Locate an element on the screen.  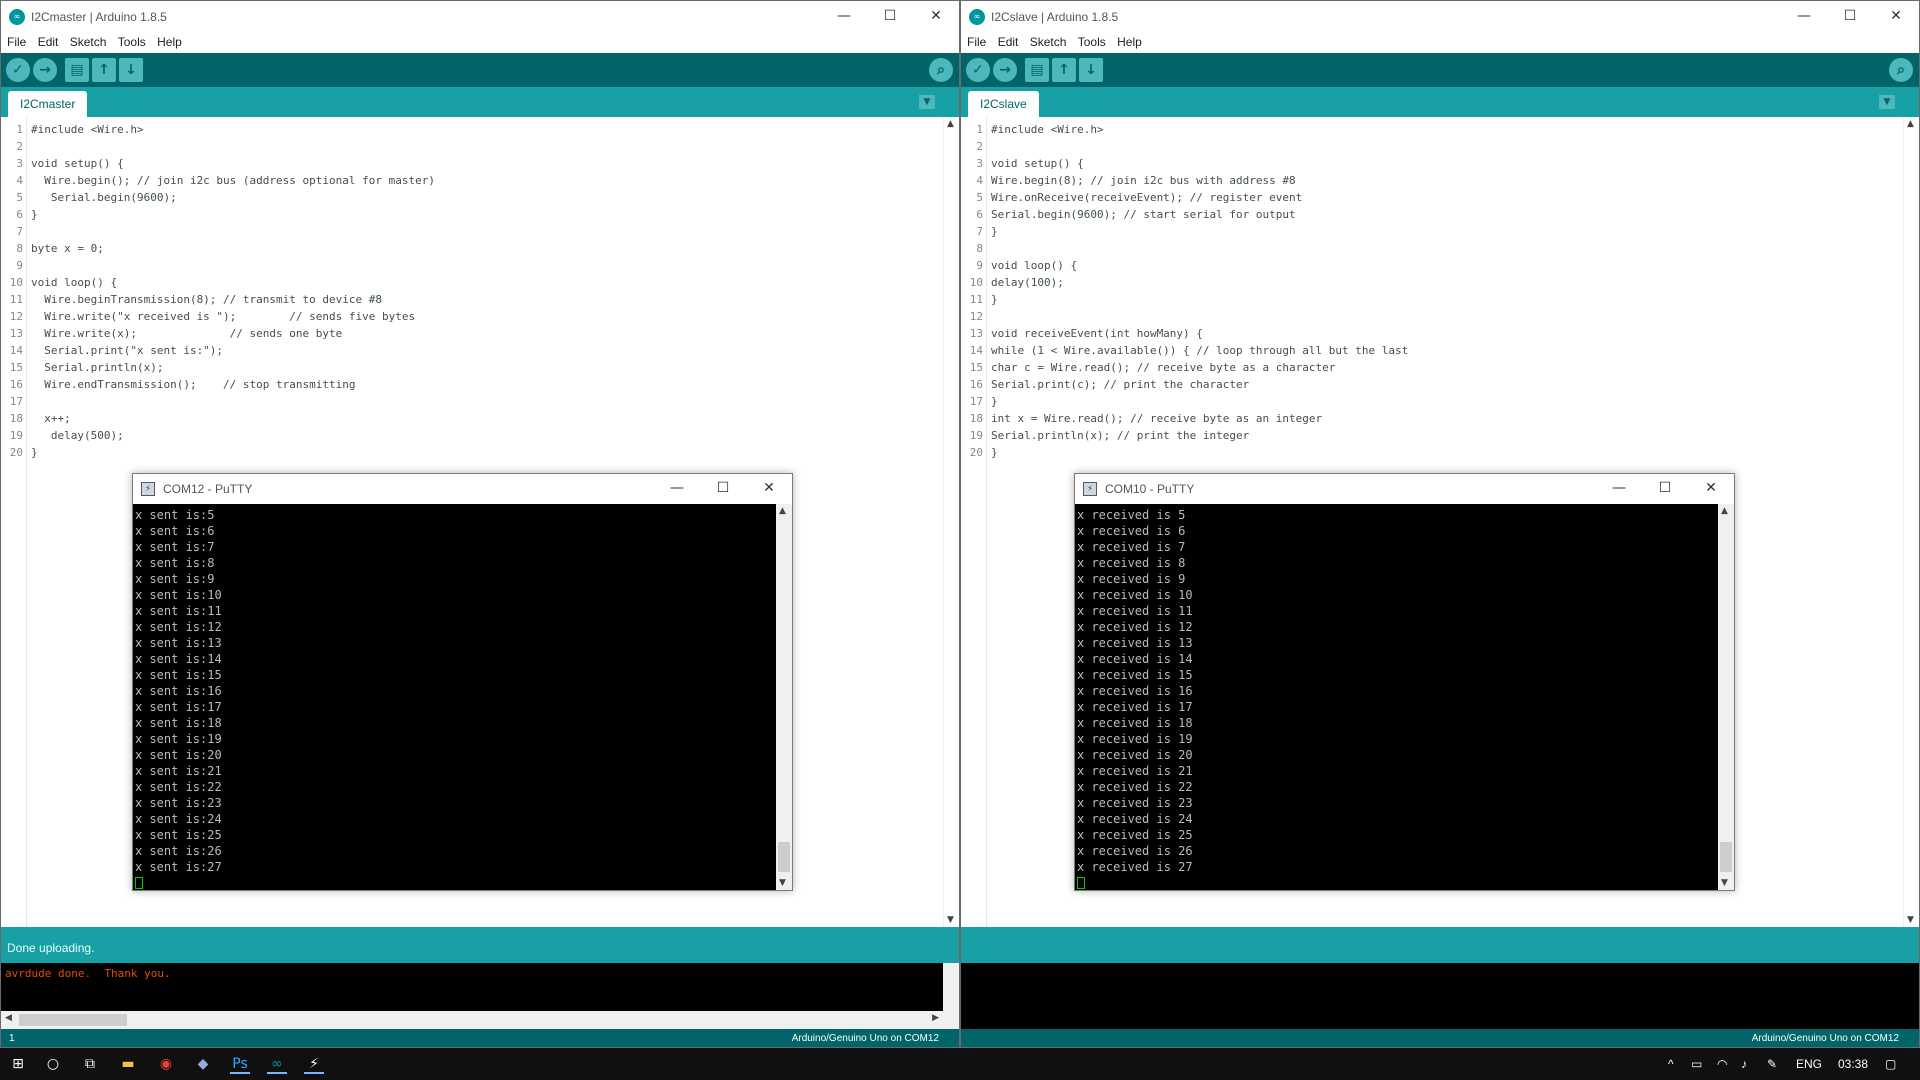
language-indicator: ENG is located at coordinates (1809, 1064).